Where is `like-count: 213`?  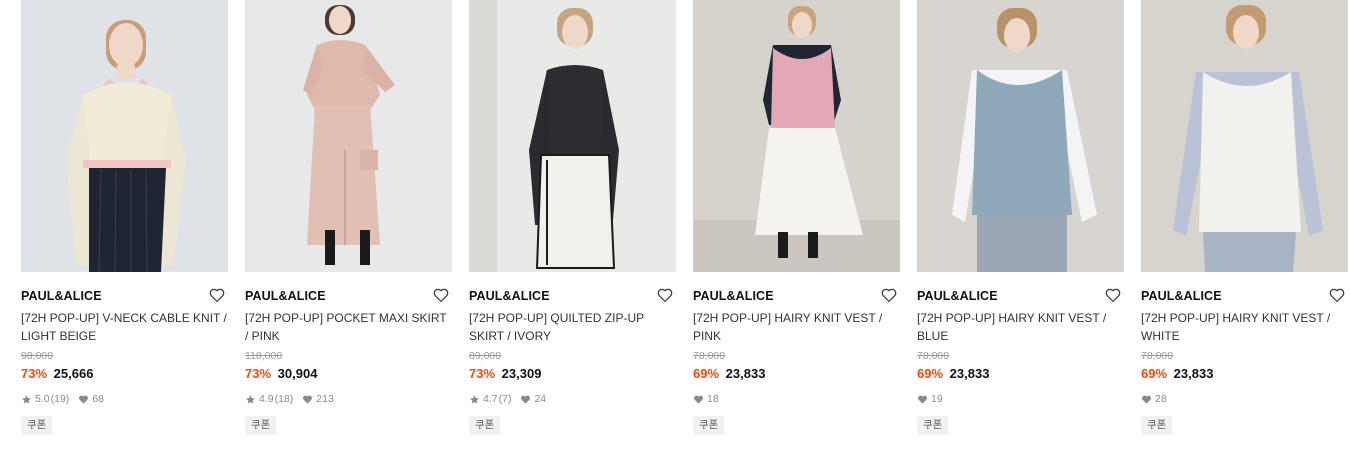
like-count: 213 is located at coordinates (325, 399).